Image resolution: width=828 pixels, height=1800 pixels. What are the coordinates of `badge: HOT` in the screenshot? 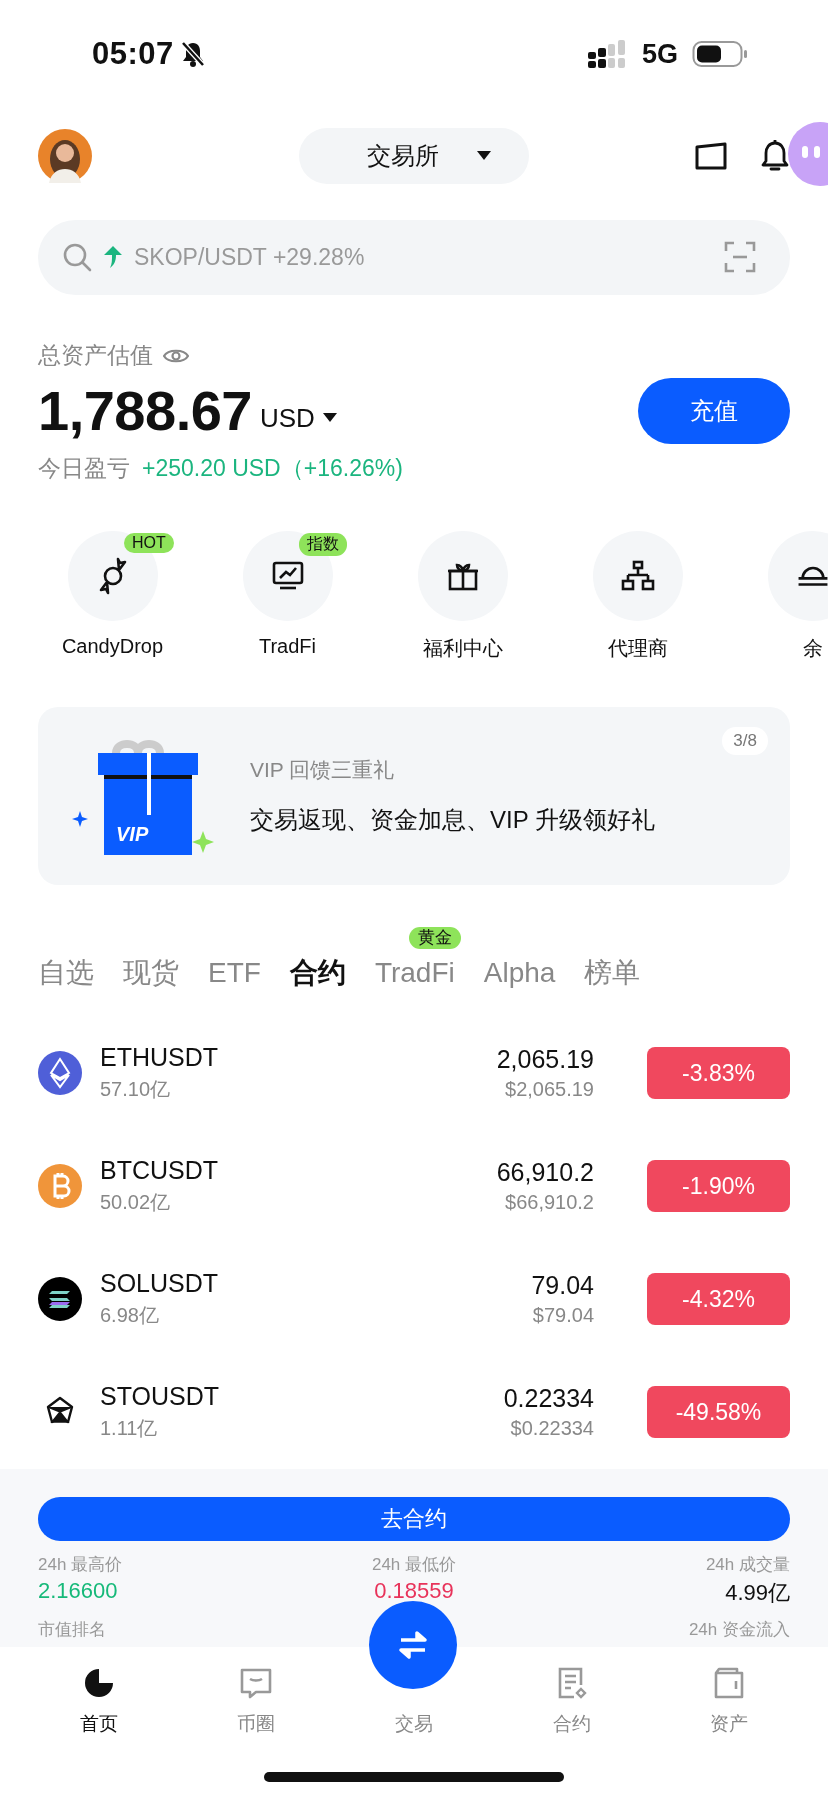 It's located at (149, 542).